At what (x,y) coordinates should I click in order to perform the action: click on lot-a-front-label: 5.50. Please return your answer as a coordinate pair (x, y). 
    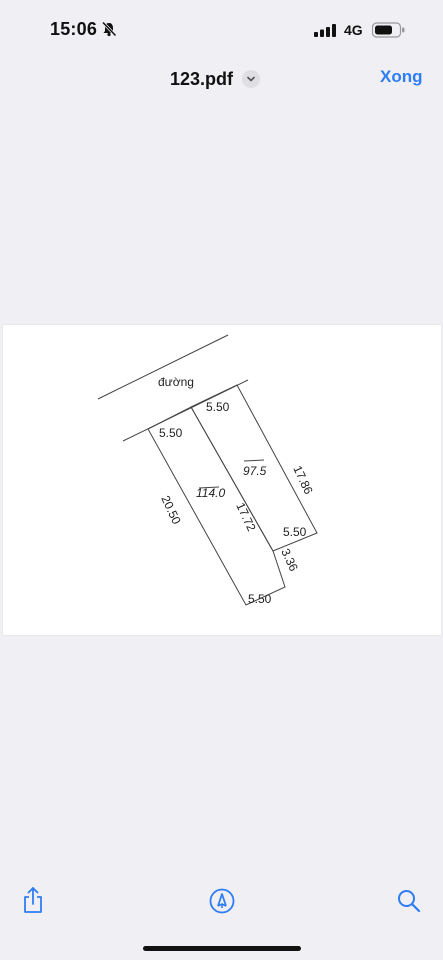
    Looking at the image, I should click on (171, 433).